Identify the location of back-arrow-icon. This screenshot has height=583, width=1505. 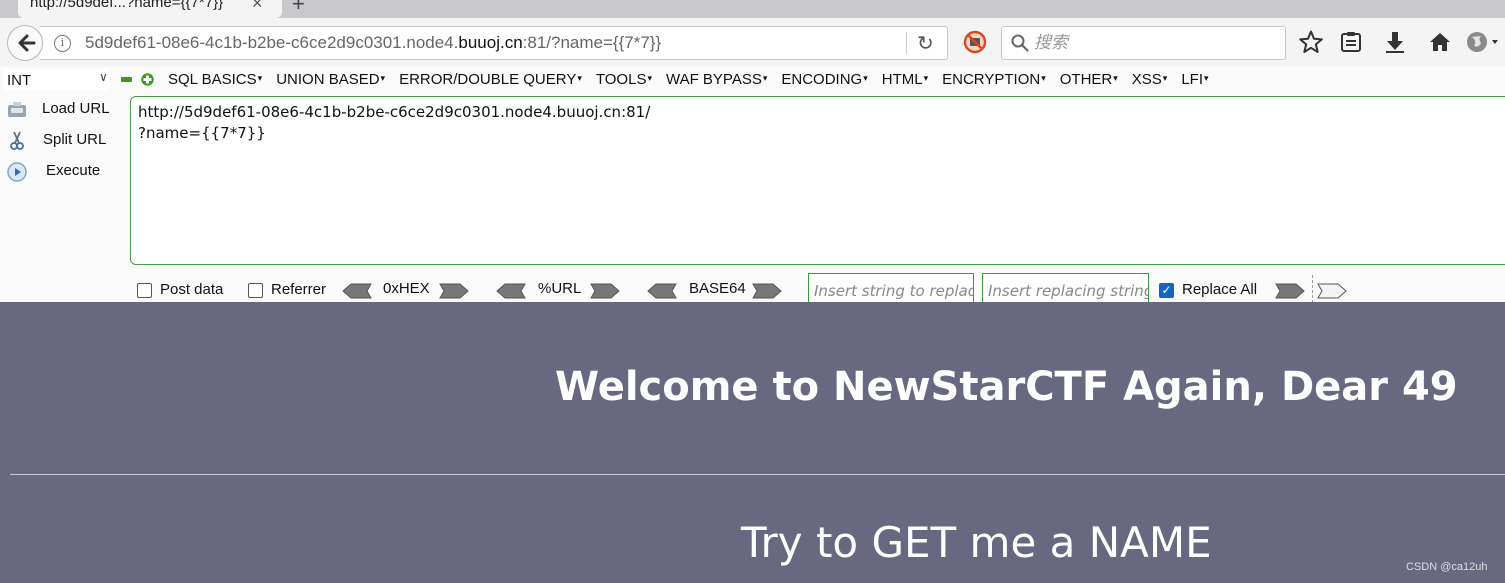
(27, 43).